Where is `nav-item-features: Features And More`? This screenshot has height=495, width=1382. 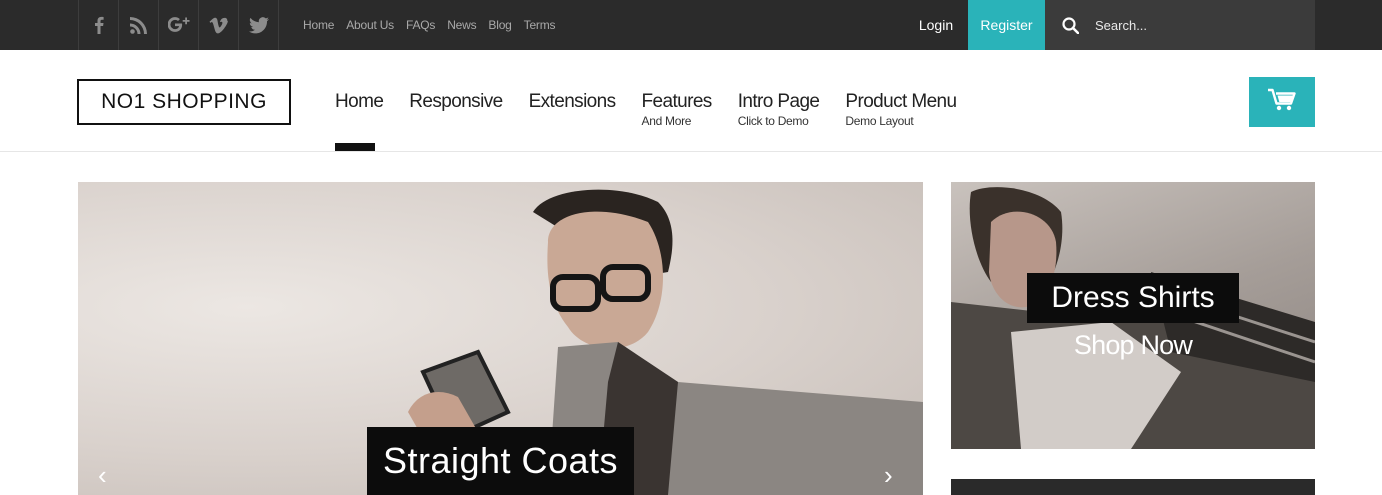 nav-item-features: Features And More is located at coordinates (677, 109).